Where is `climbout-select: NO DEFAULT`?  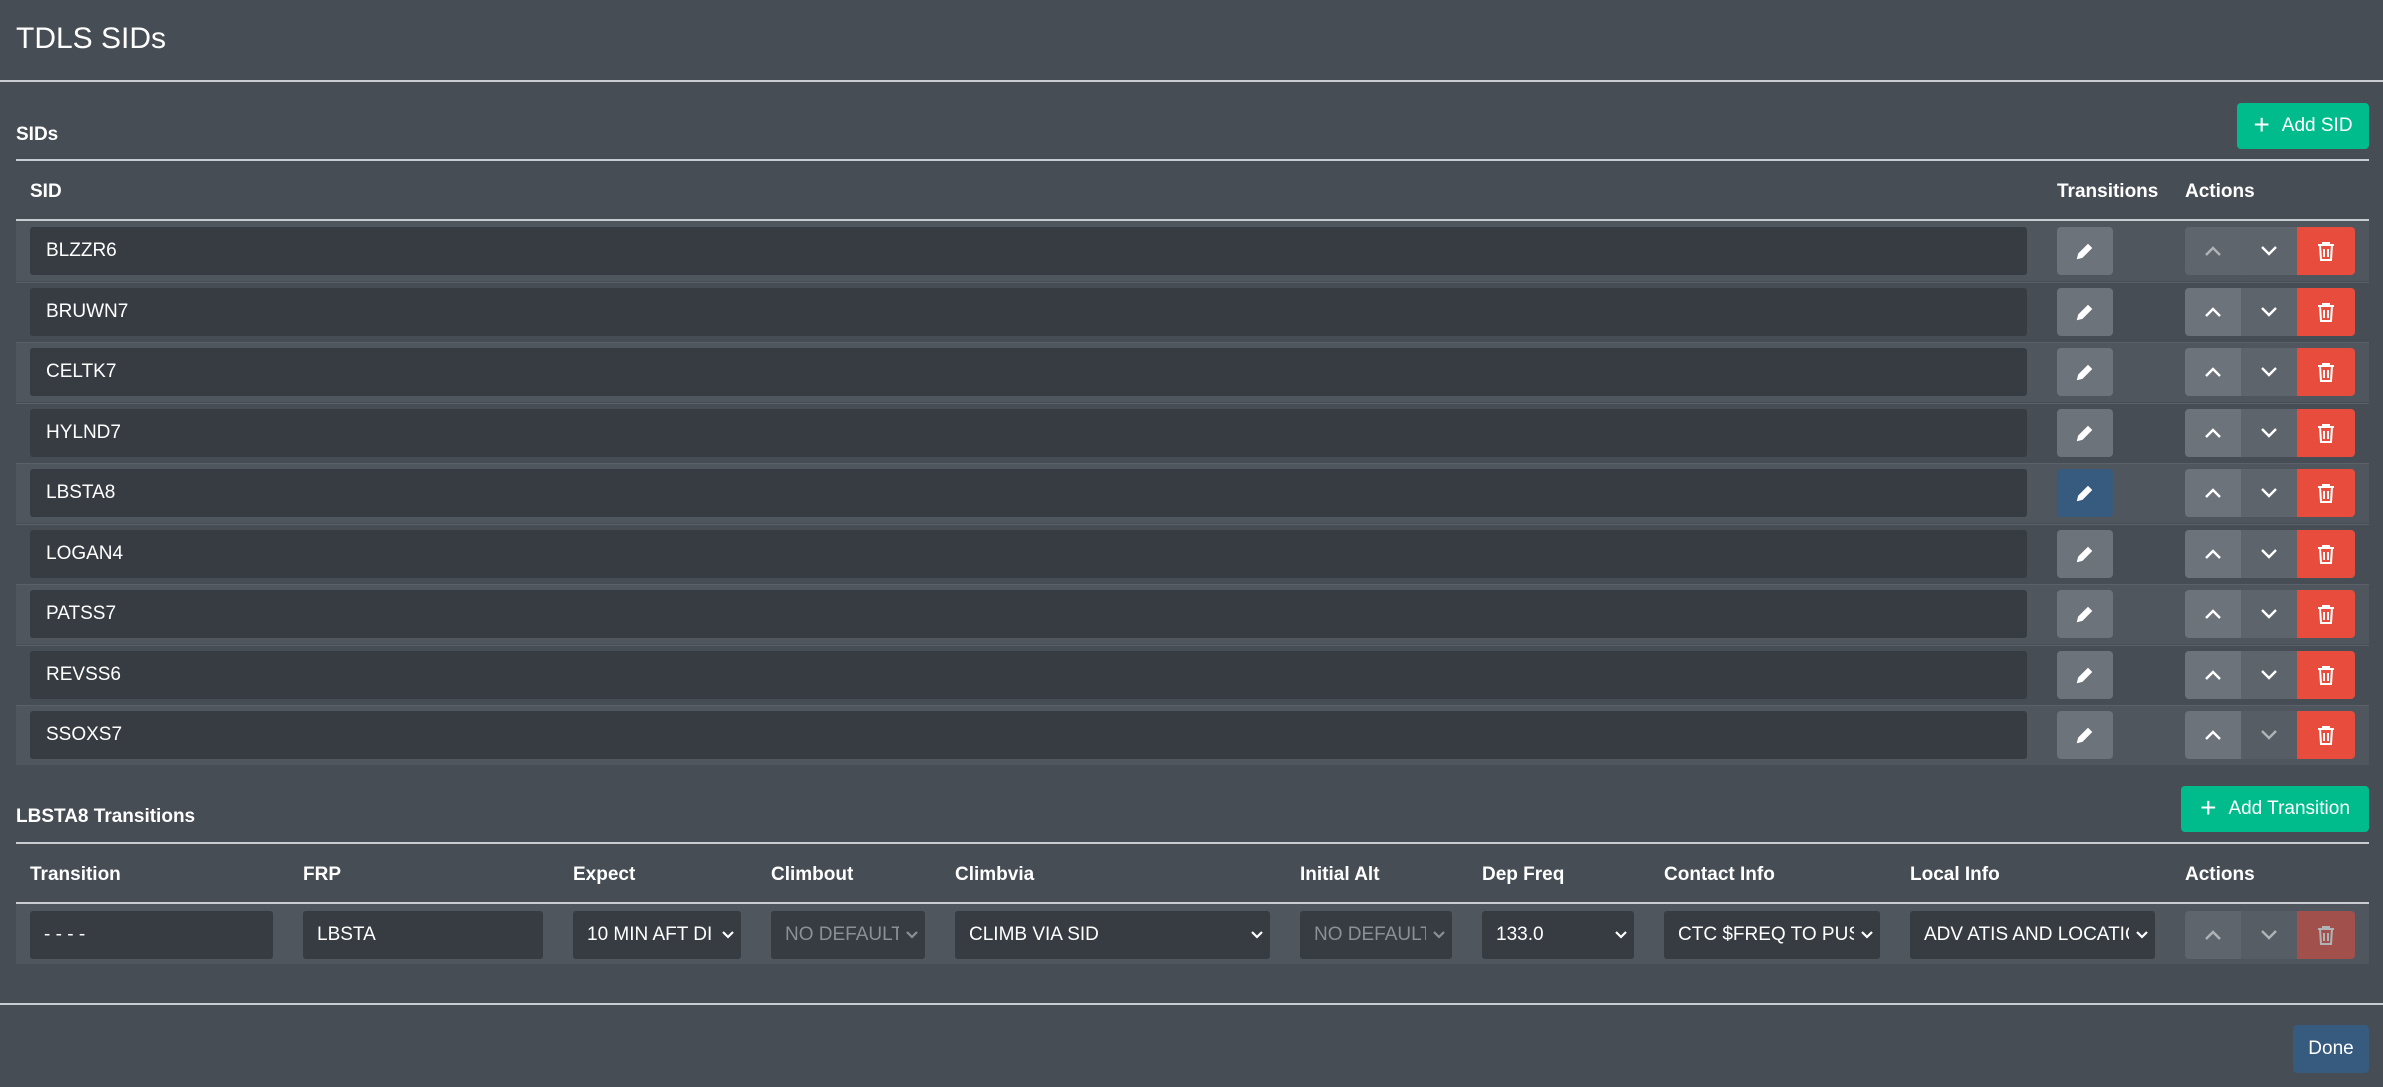 climbout-select: NO DEFAULT is located at coordinates (848, 935).